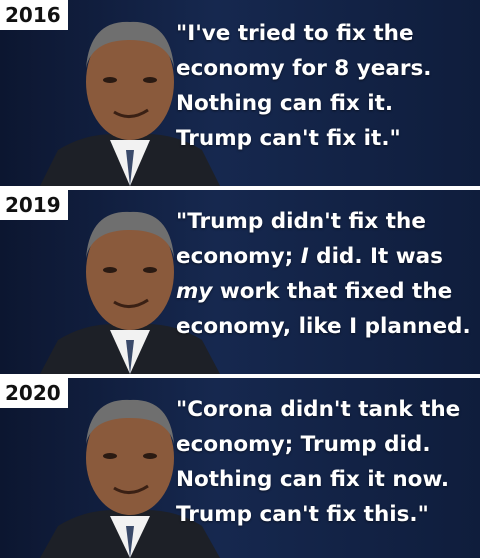 The width and height of the screenshot is (480, 558). What do you see at coordinates (34, 205) in the screenshot?
I see `year-label: 2019` at bounding box center [34, 205].